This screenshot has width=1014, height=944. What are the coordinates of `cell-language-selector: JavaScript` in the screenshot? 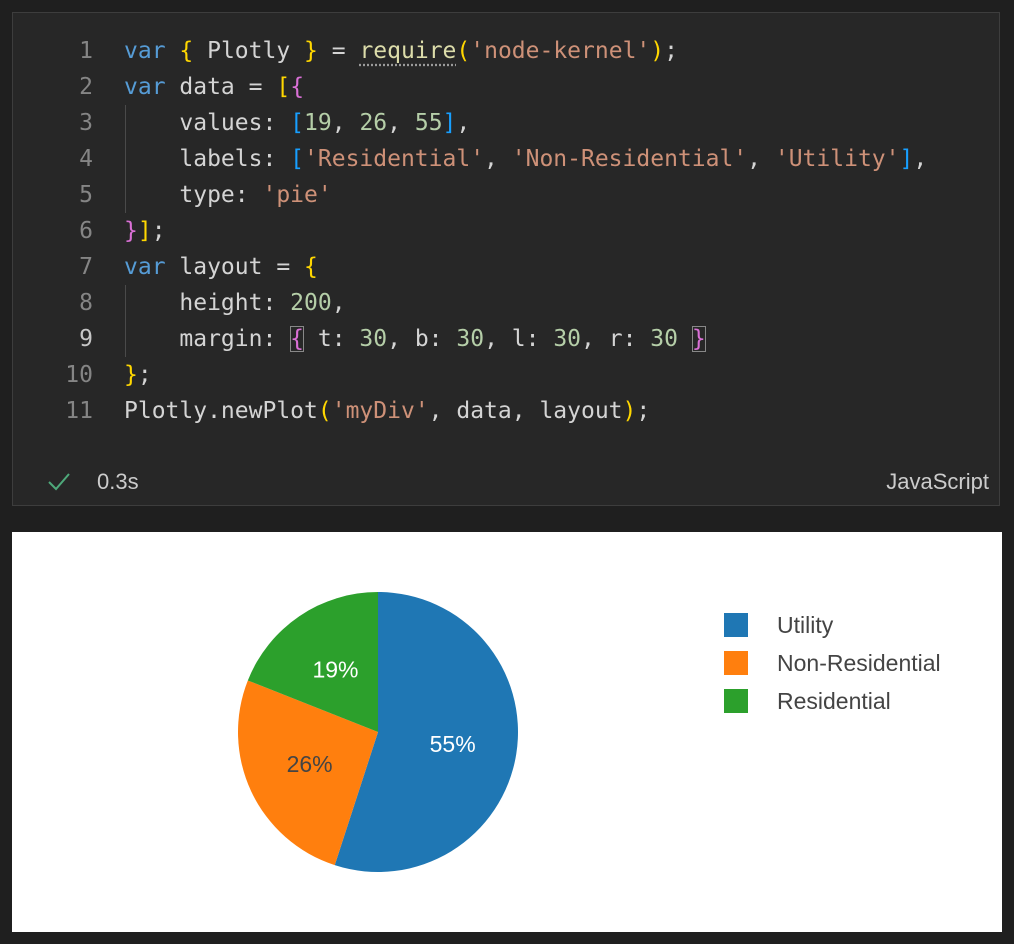 It's located at (937, 482).